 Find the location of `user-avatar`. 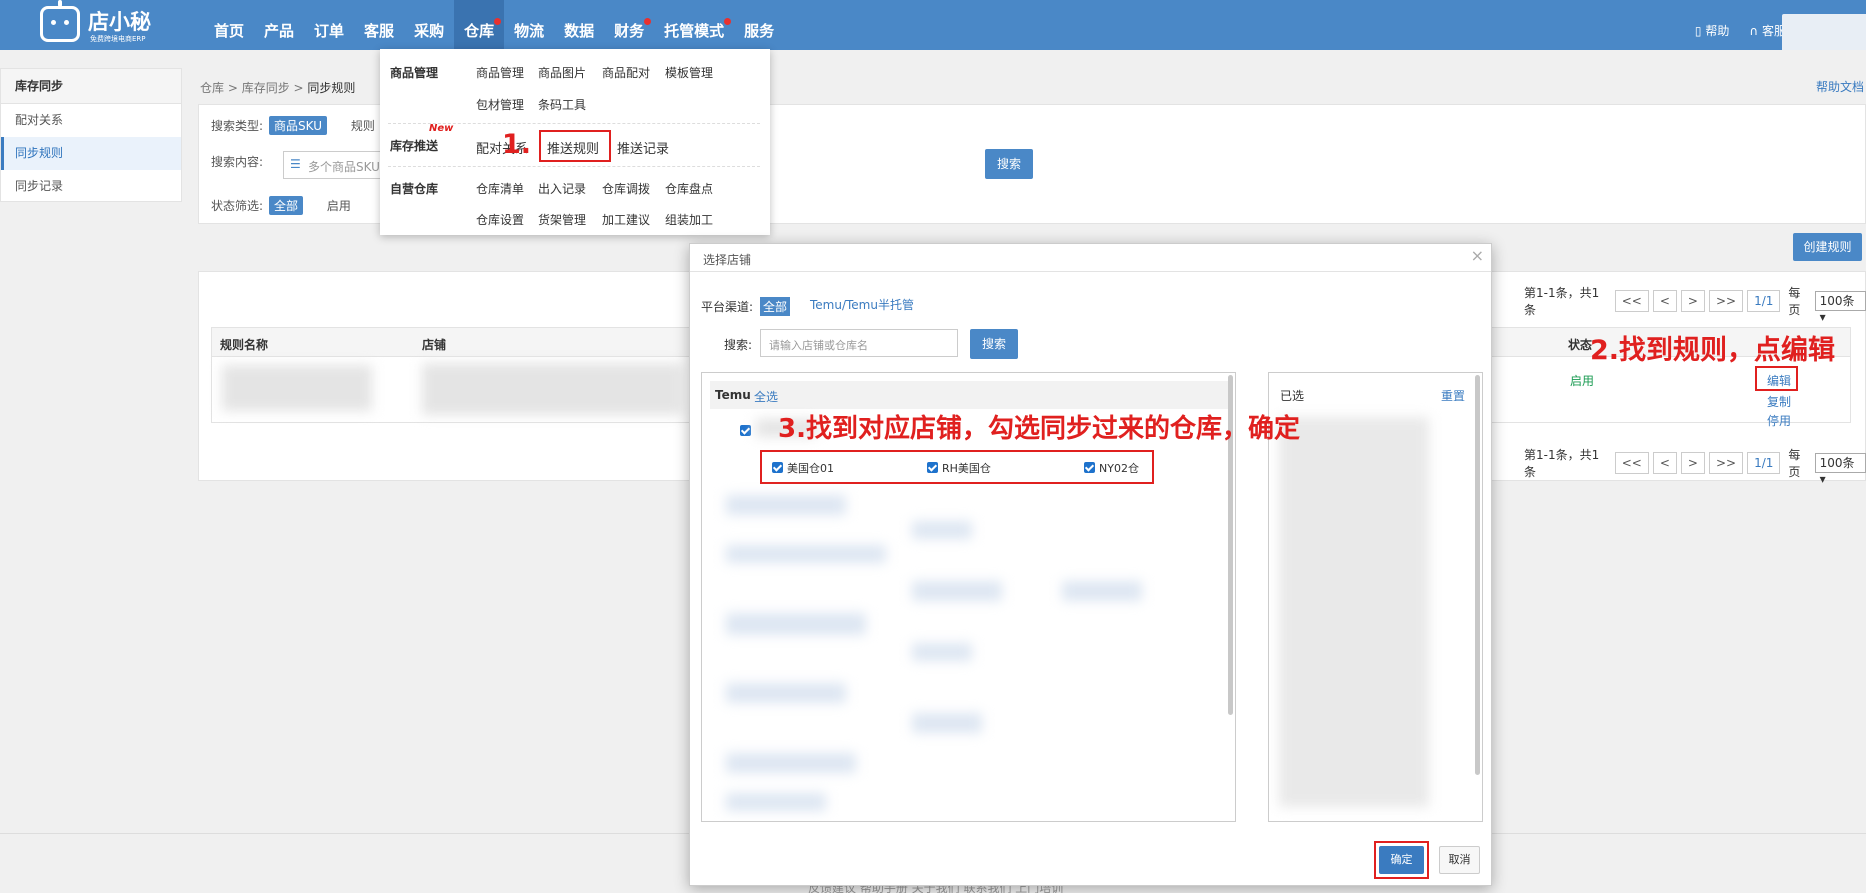

user-avatar is located at coordinates (1824, 32).